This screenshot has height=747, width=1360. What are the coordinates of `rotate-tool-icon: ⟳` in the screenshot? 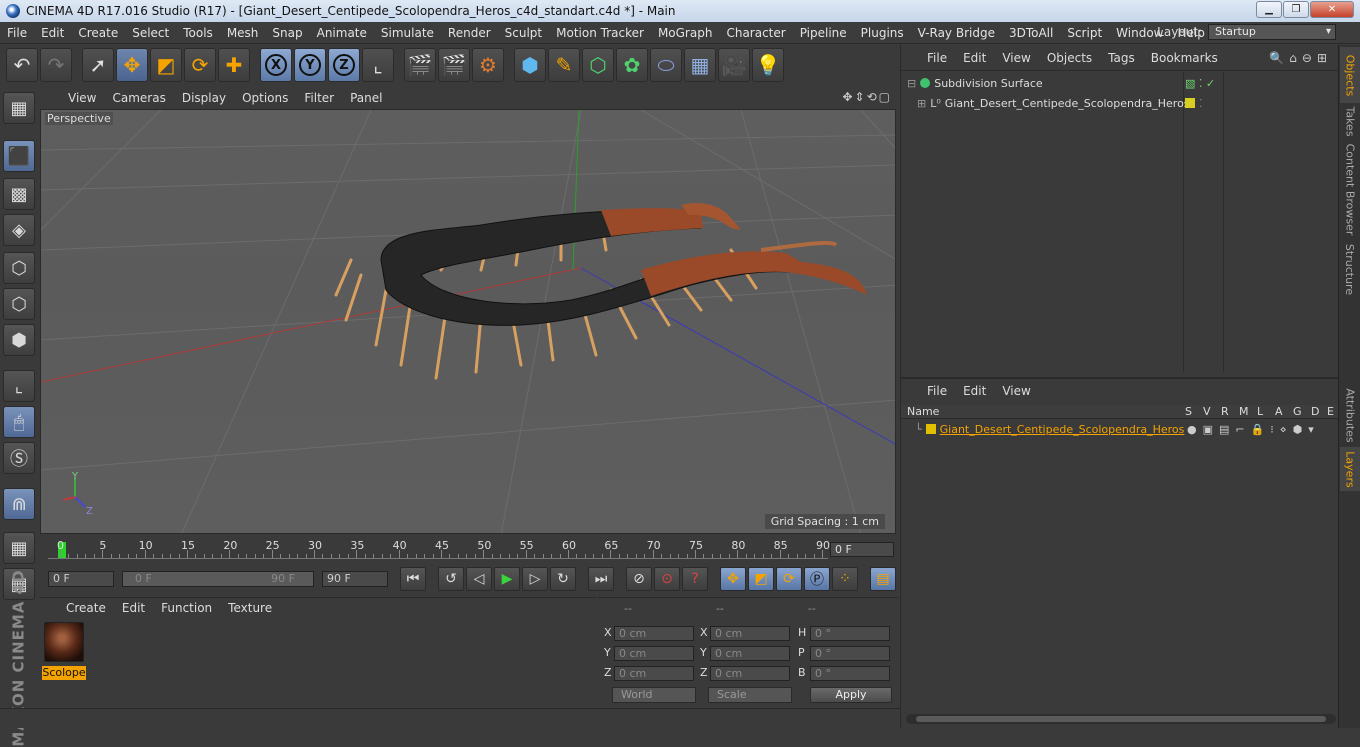 It's located at (200, 65).